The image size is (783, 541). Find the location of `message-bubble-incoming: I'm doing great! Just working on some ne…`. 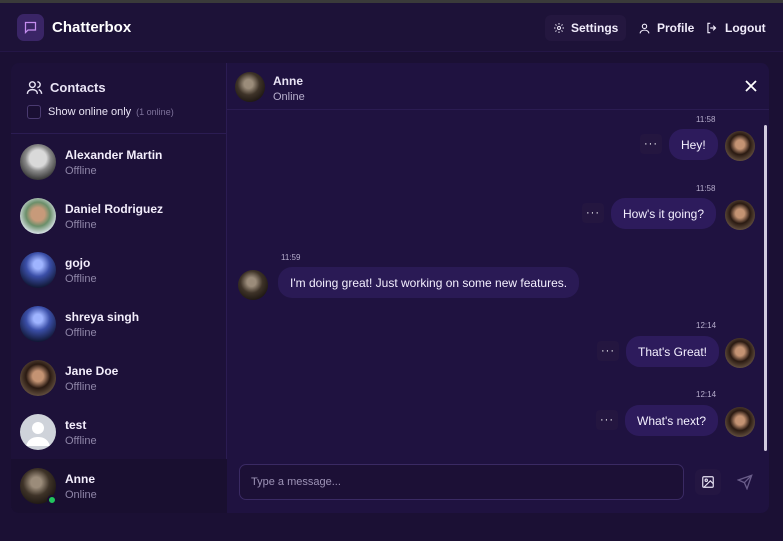

message-bubble-incoming: I'm doing great! Just working on some ne… is located at coordinates (429, 282).